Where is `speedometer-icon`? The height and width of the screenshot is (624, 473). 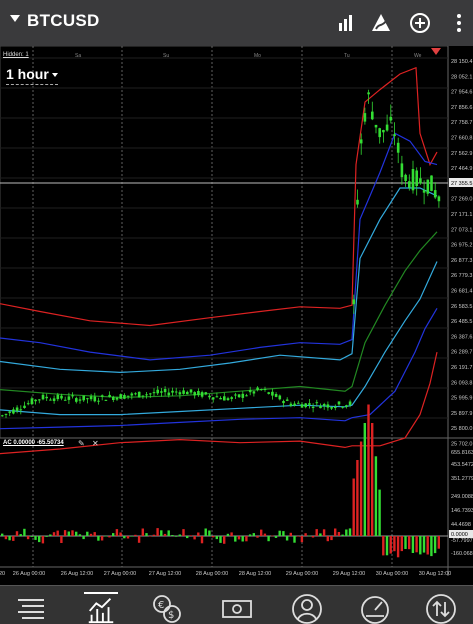 speedometer-icon is located at coordinates (375, 608).